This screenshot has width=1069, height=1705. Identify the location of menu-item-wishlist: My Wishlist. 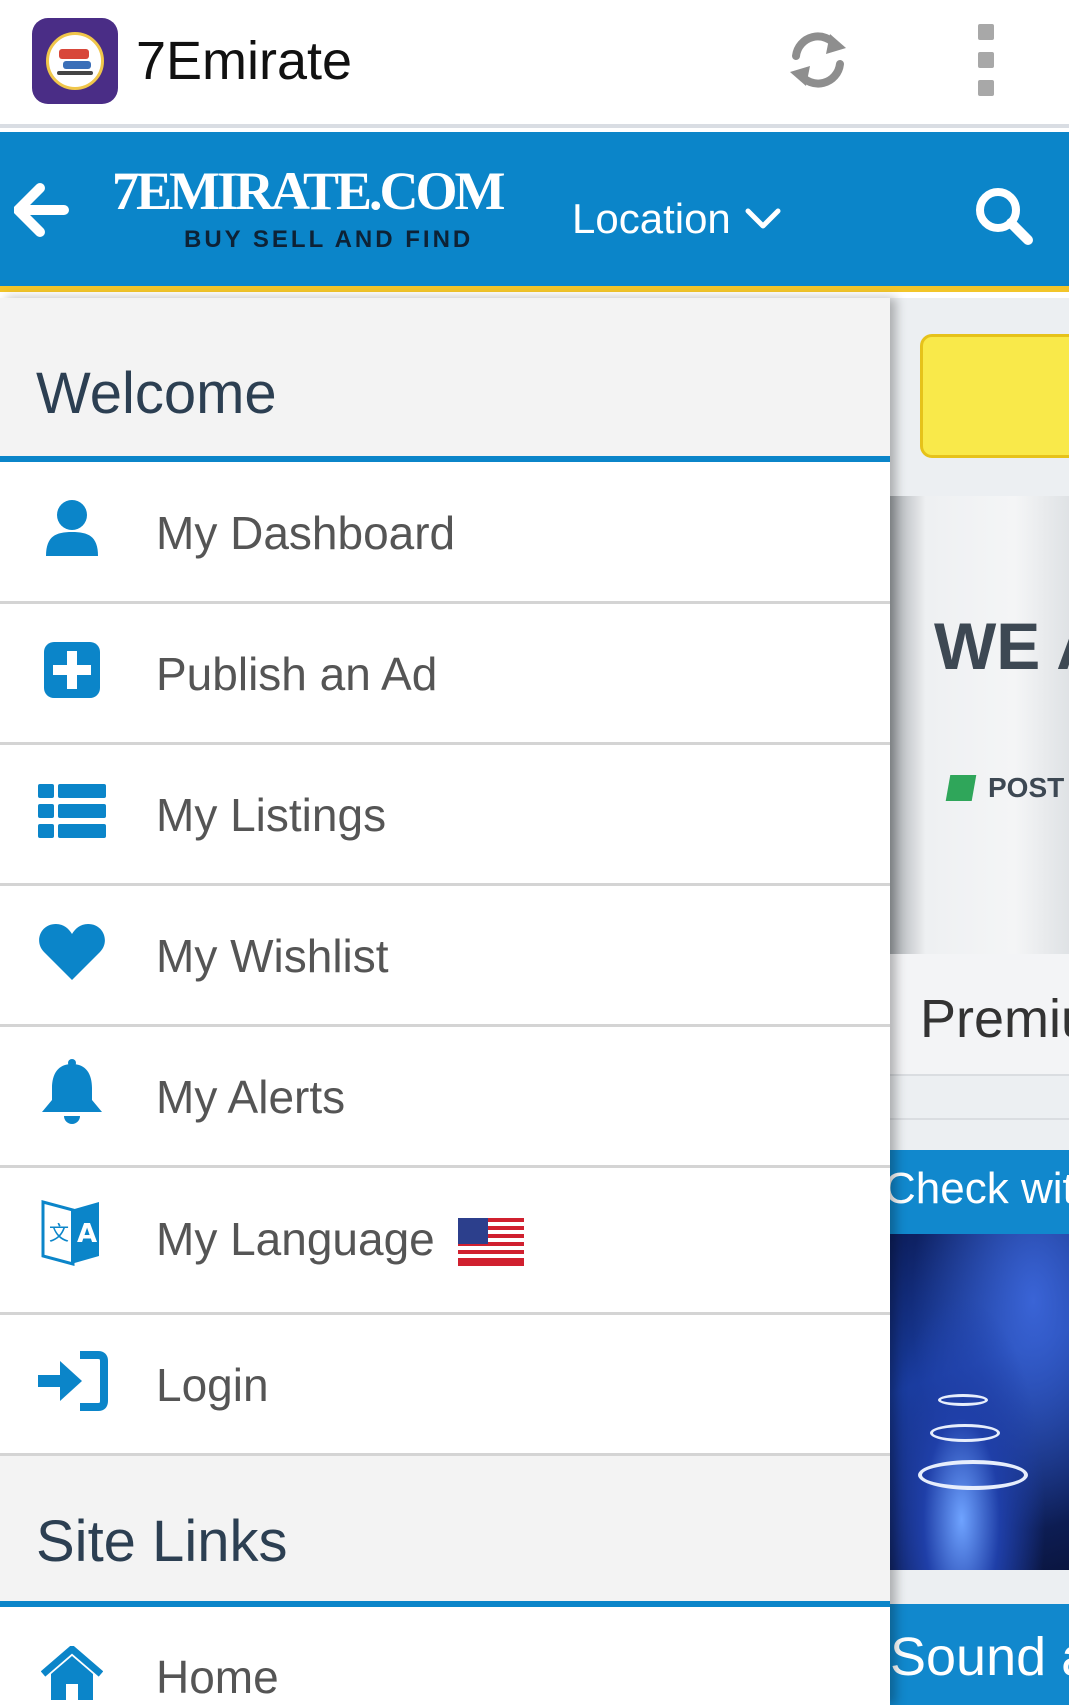
(445, 956).